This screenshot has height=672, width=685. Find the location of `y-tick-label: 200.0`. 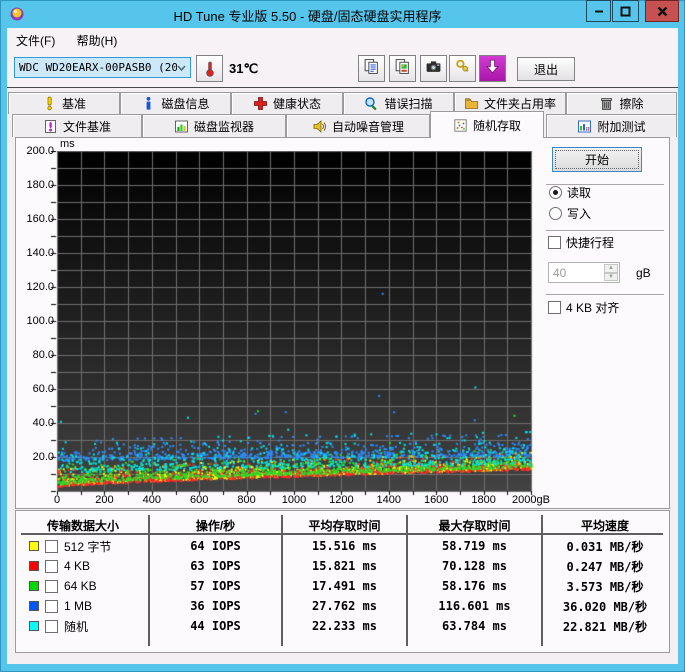

y-tick-label: 200.0 is located at coordinates (40, 151).